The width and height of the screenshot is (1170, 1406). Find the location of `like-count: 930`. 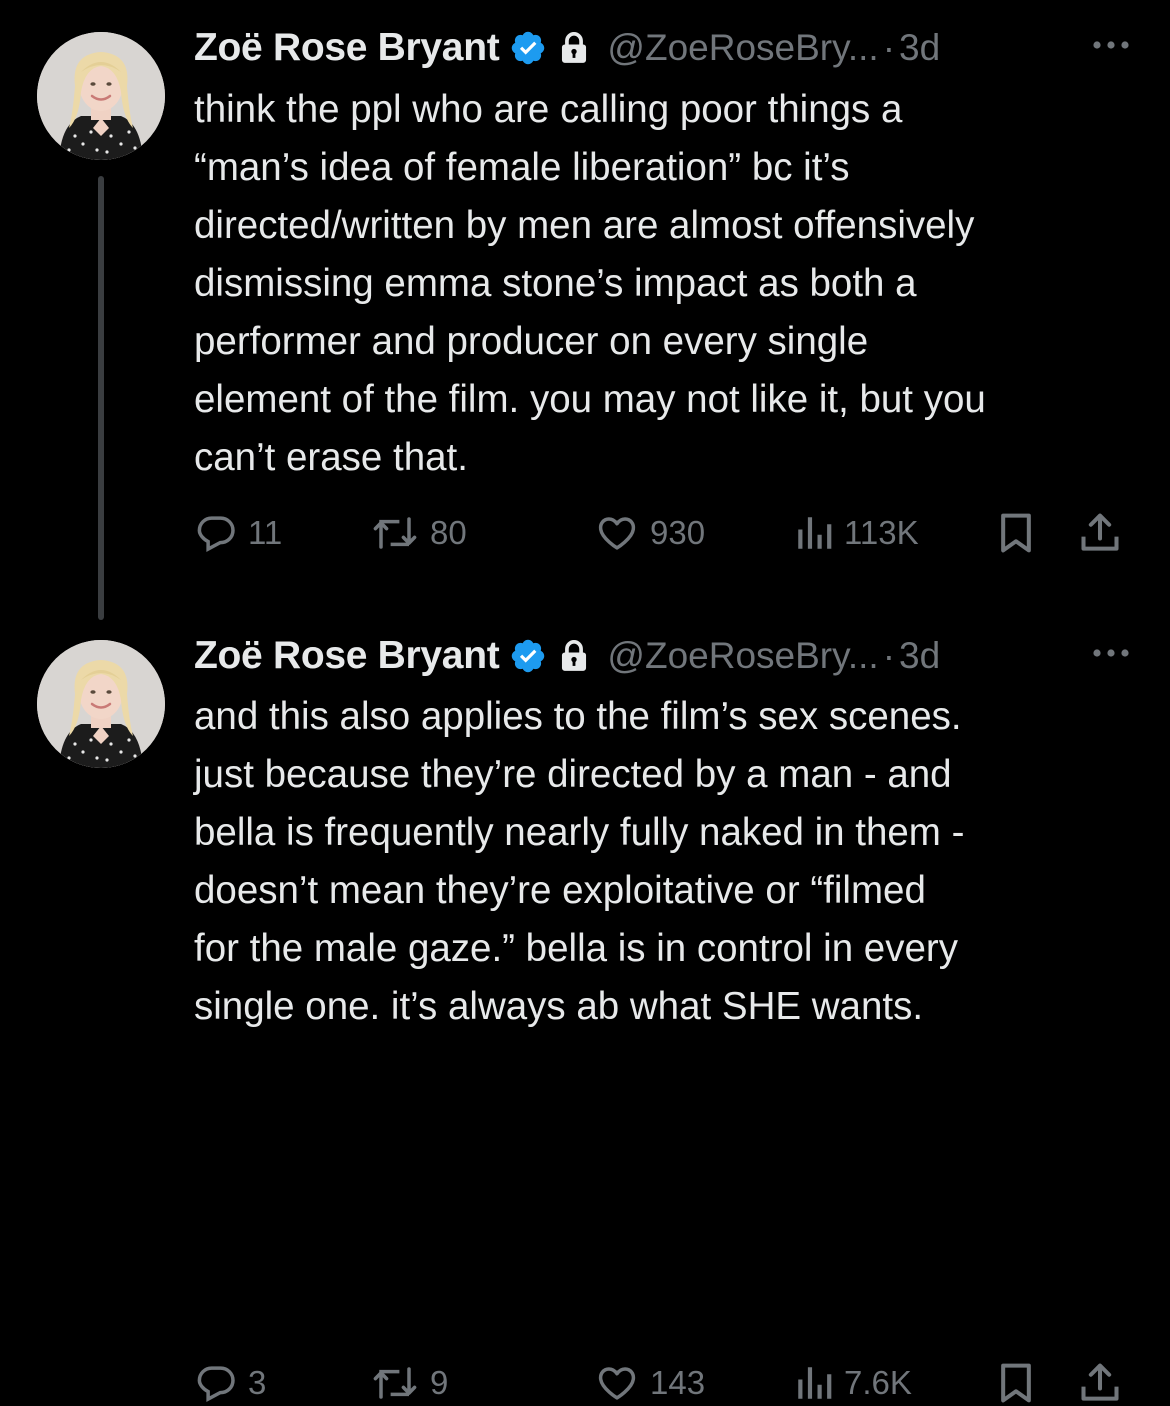

like-count: 930 is located at coordinates (678, 532).